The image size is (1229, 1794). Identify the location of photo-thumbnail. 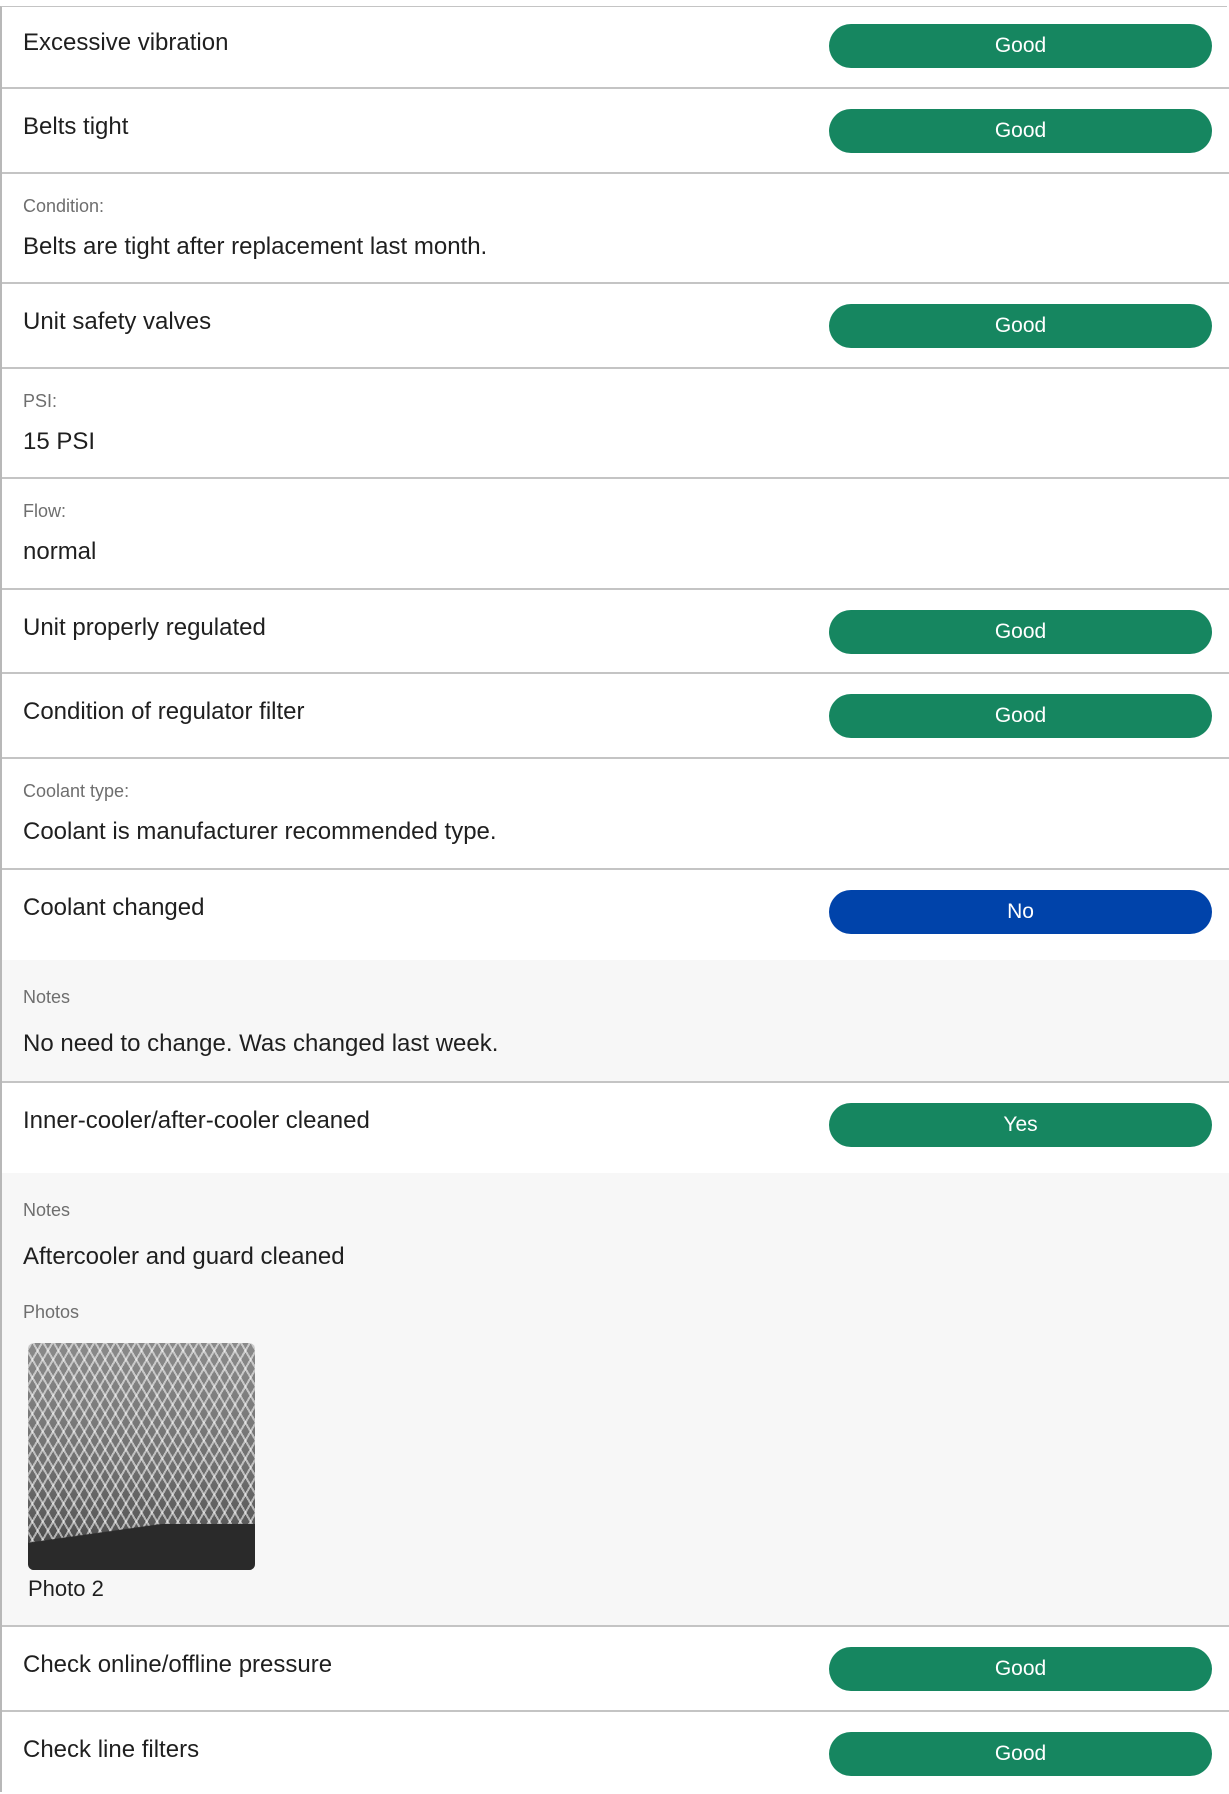
(141, 1456).